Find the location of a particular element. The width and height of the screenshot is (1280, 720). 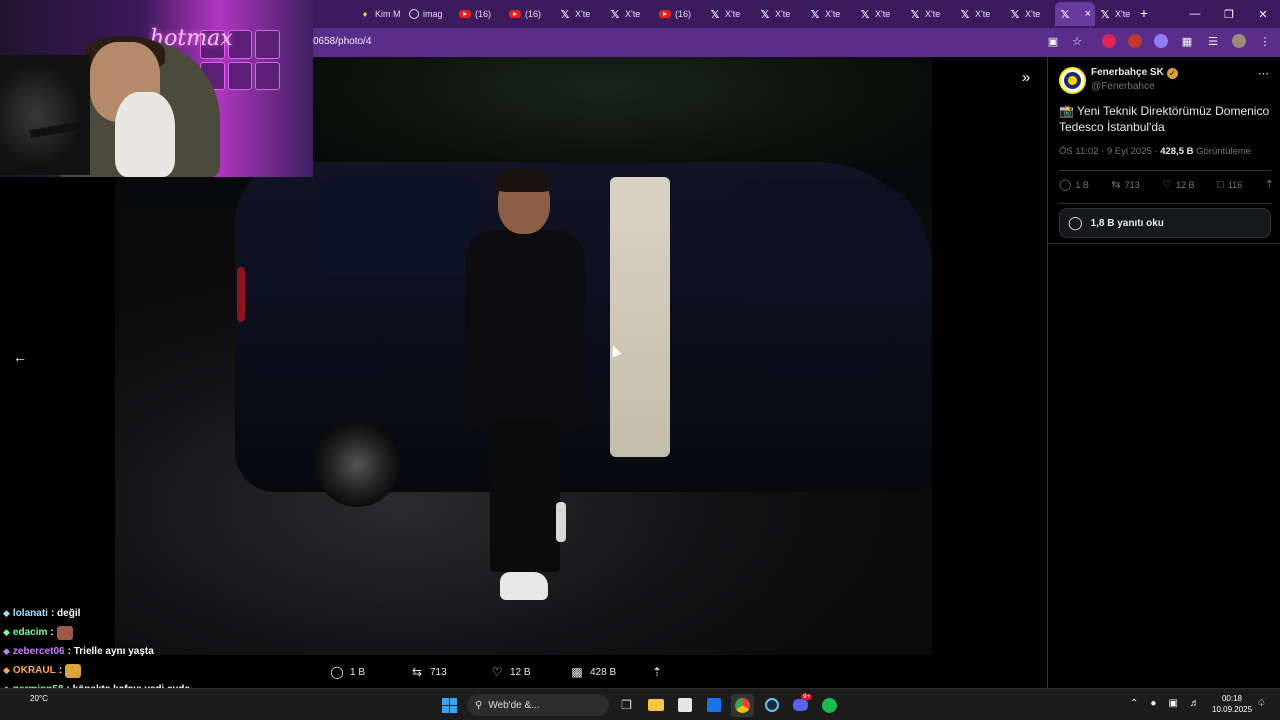

system-clock: 00:18 10.09.2025 is located at coordinates (1232, 704).